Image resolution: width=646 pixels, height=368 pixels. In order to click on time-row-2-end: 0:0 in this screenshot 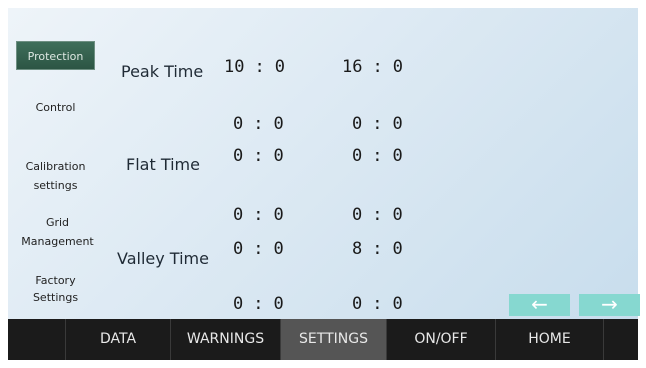, I will do `click(377, 124)`.